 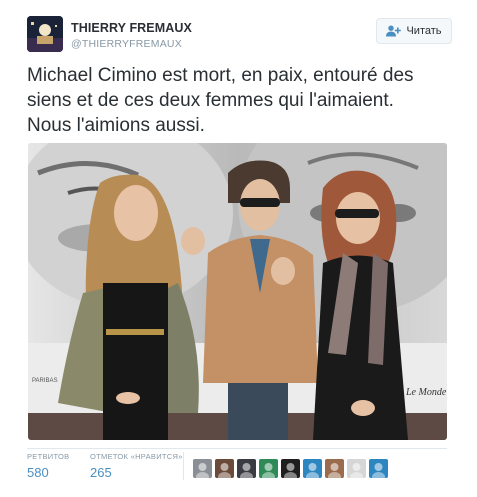 What do you see at coordinates (45, 34) in the screenshot?
I see `user-avatar` at bounding box center [45, 34].